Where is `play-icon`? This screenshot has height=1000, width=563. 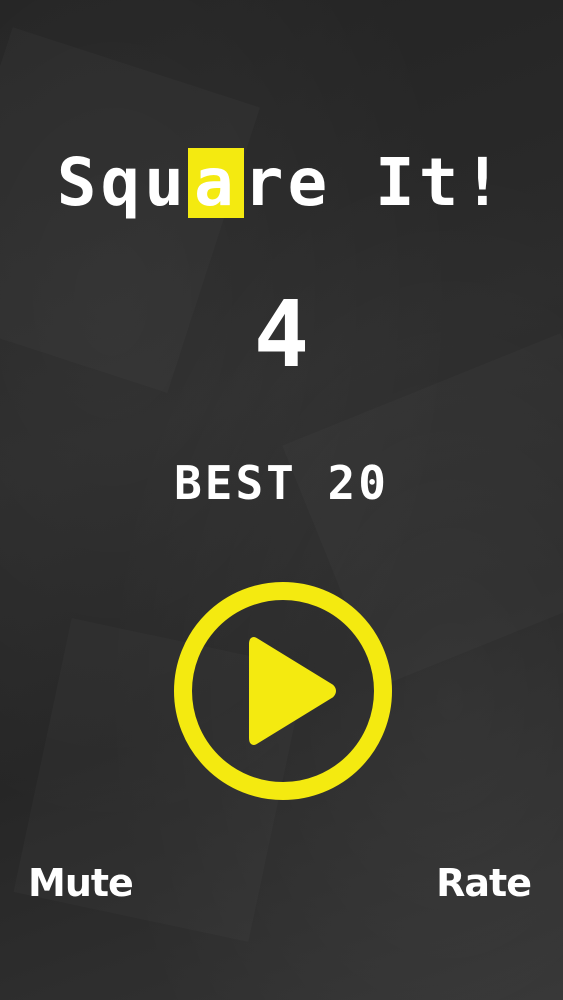
play-icon is located at coordinates (283, 691).